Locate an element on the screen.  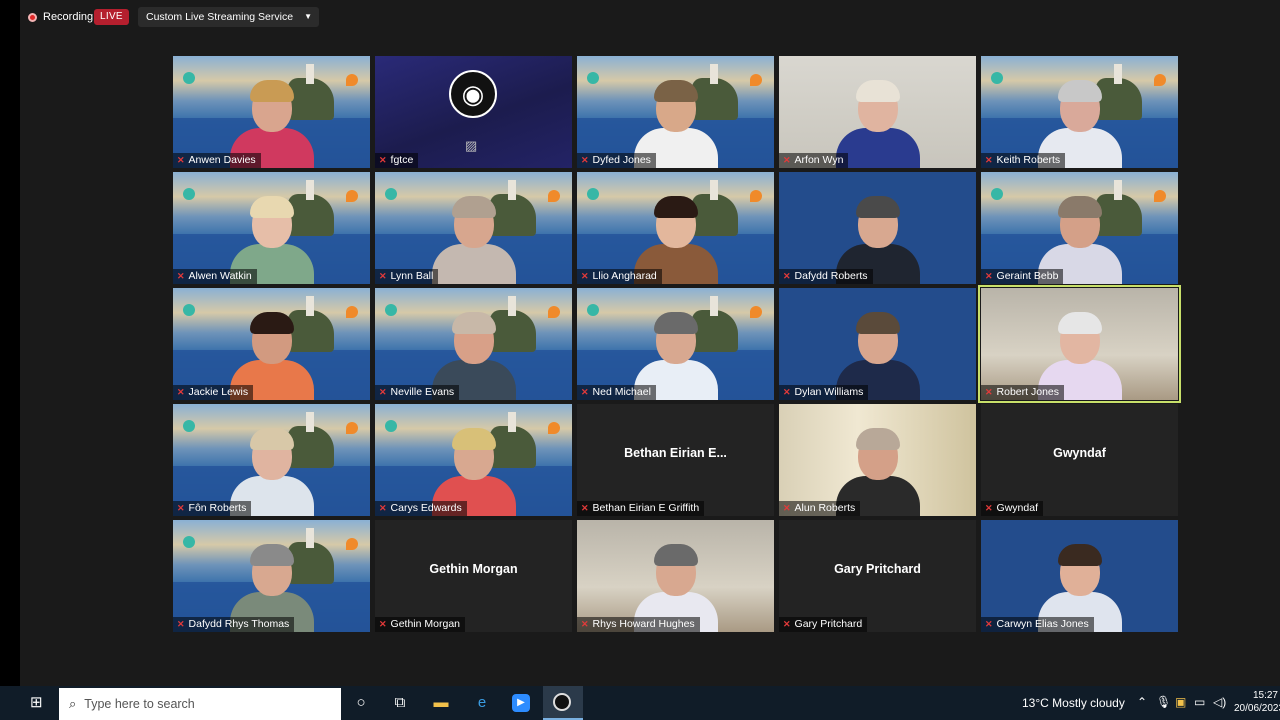
obs-taskbar-button is located at coordinates (563, 703).